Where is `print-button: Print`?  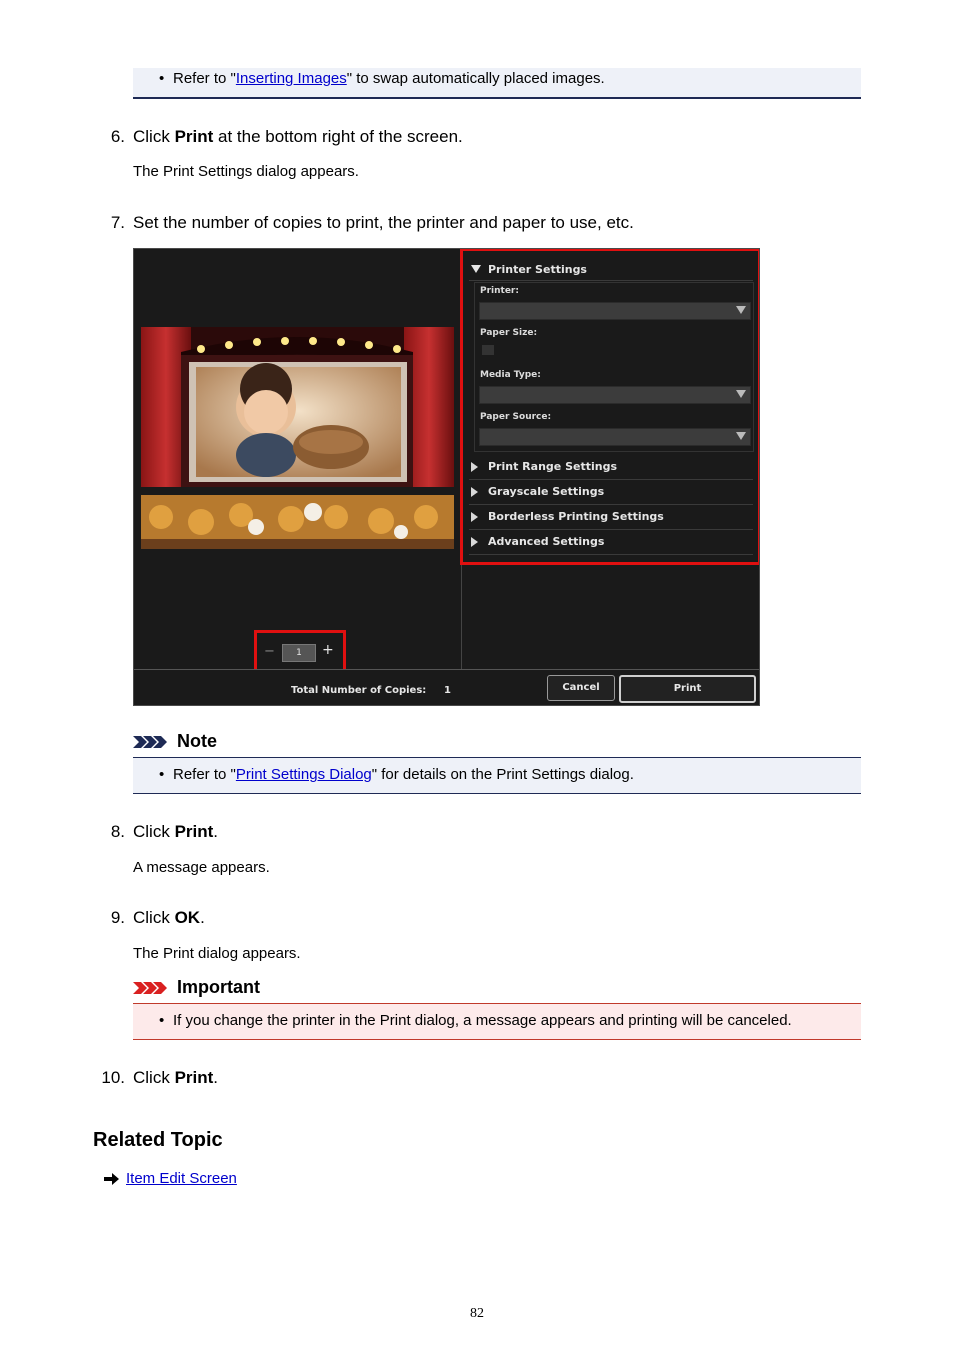 print-button: Print is located at coordinates (687, 689).